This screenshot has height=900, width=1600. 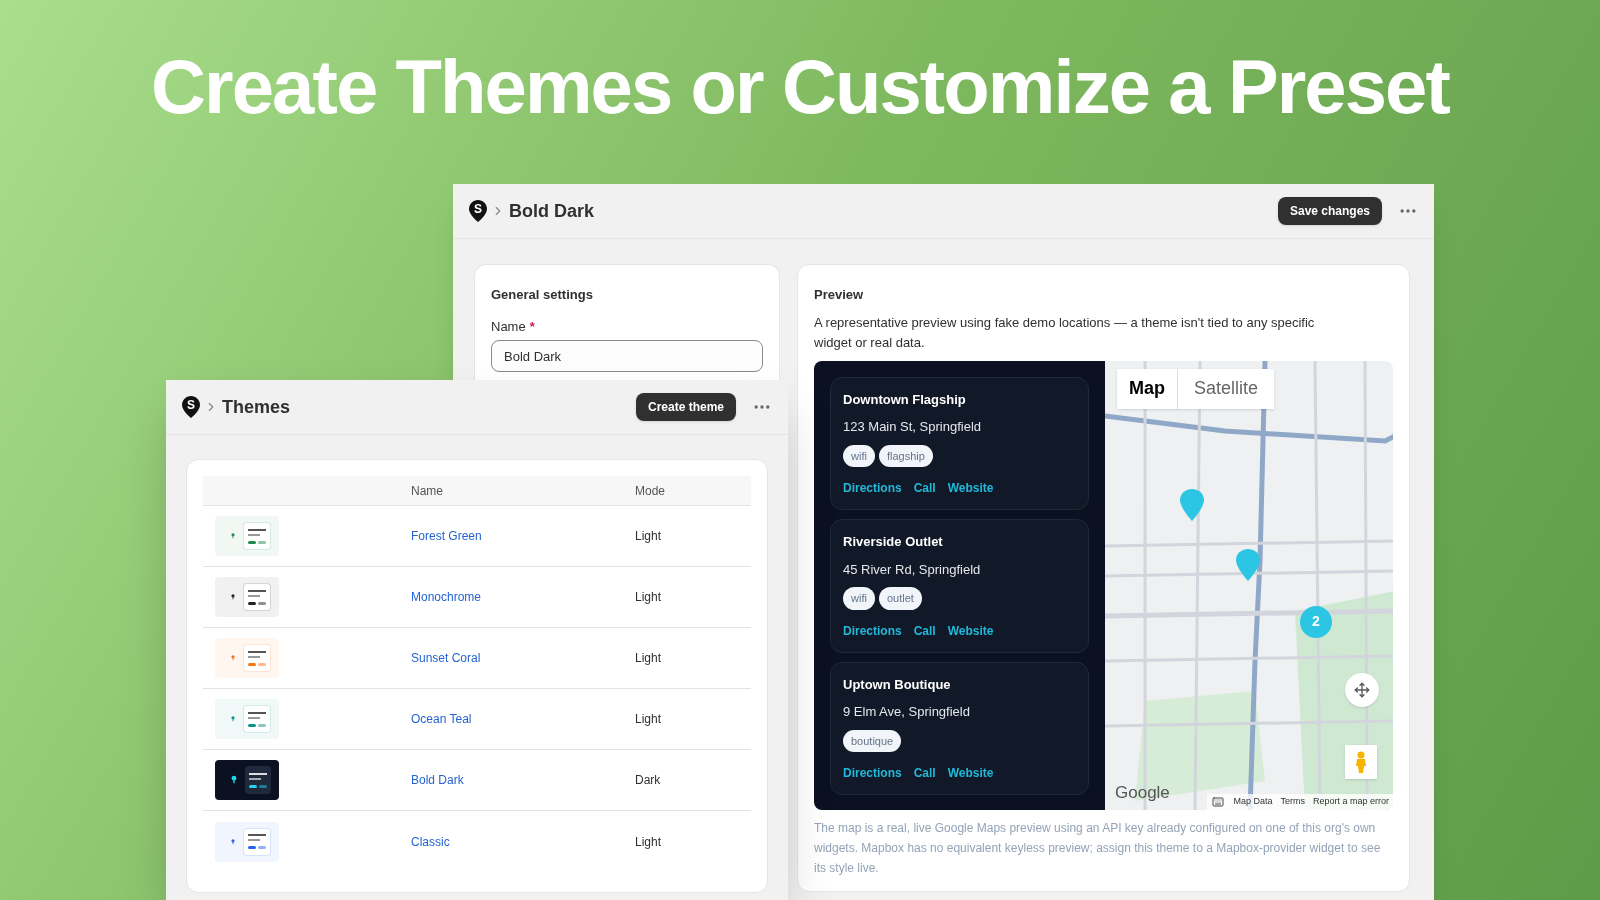 What do you see at coordinates (905, 455) in the screenshot?
I see `tag: flagship` at bounding box center [905, 455].